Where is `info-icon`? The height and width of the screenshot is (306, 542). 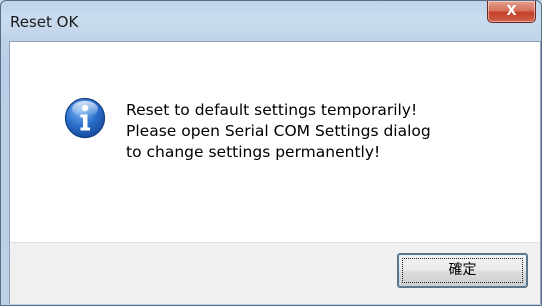
info-icon is located at coordinates (85, 118).